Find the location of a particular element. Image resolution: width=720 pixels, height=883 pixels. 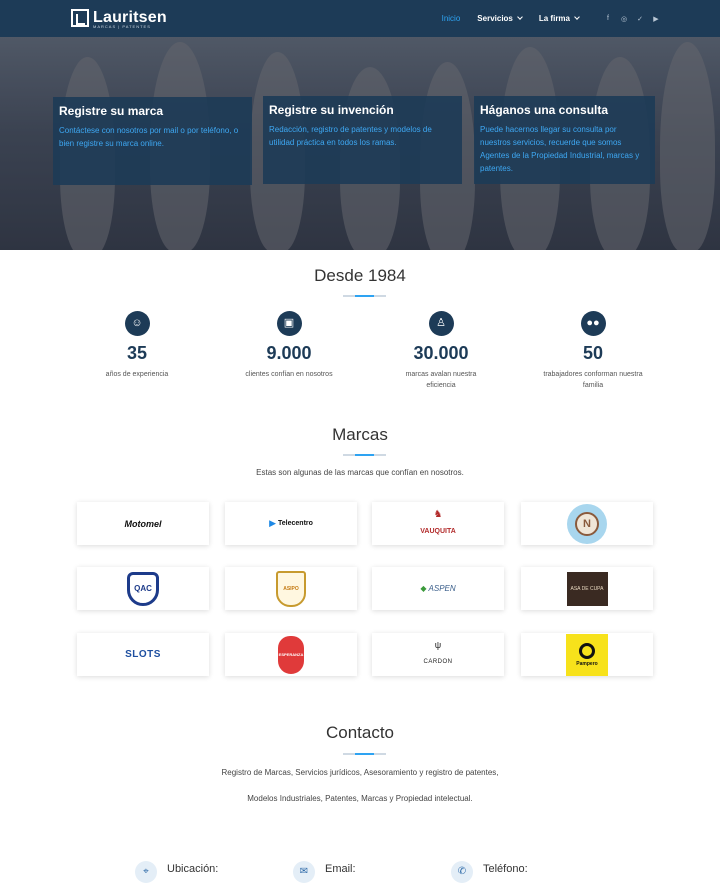

pampero-mark-icon is located at coordinates (587, 650).